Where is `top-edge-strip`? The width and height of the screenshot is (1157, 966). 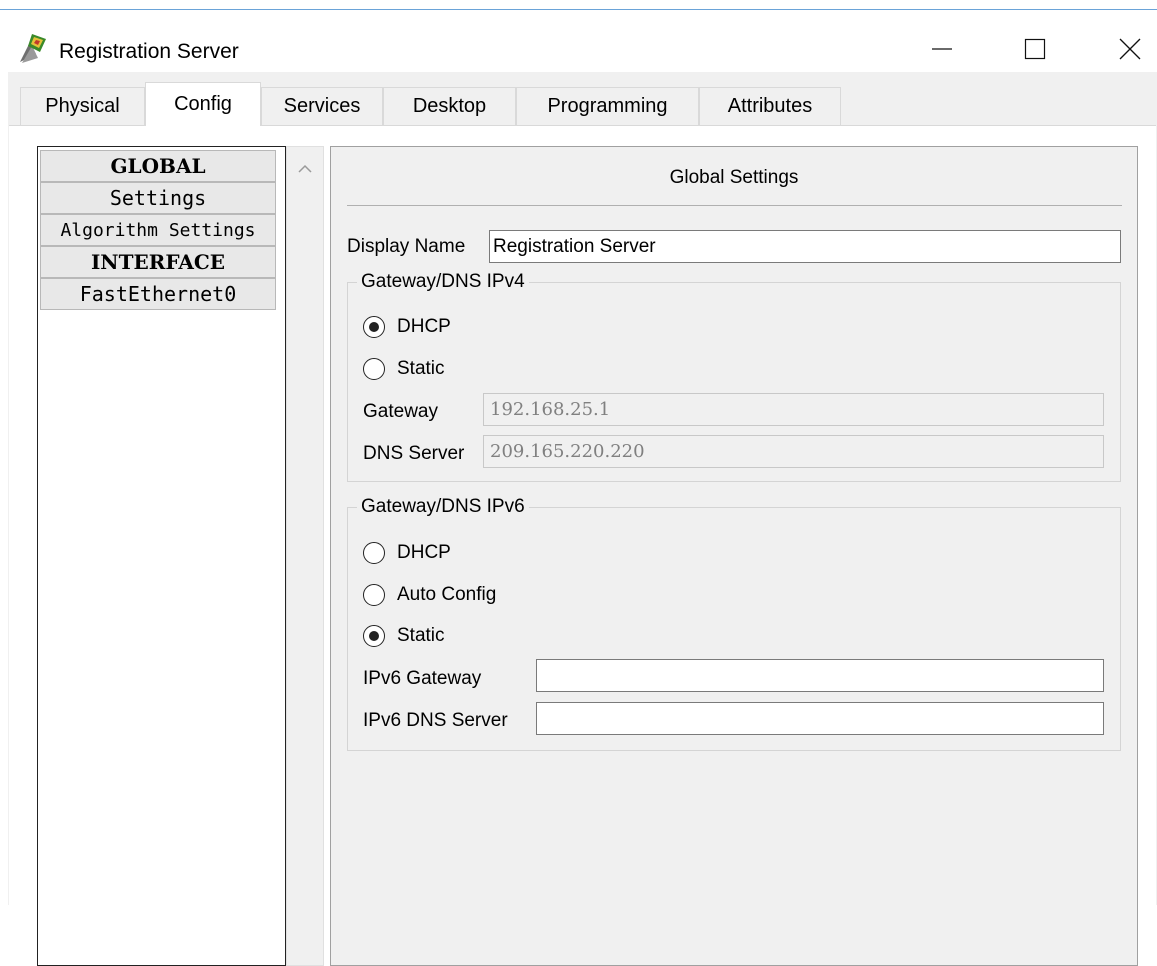 top-edge-strip is located at coordinates (578, 5).